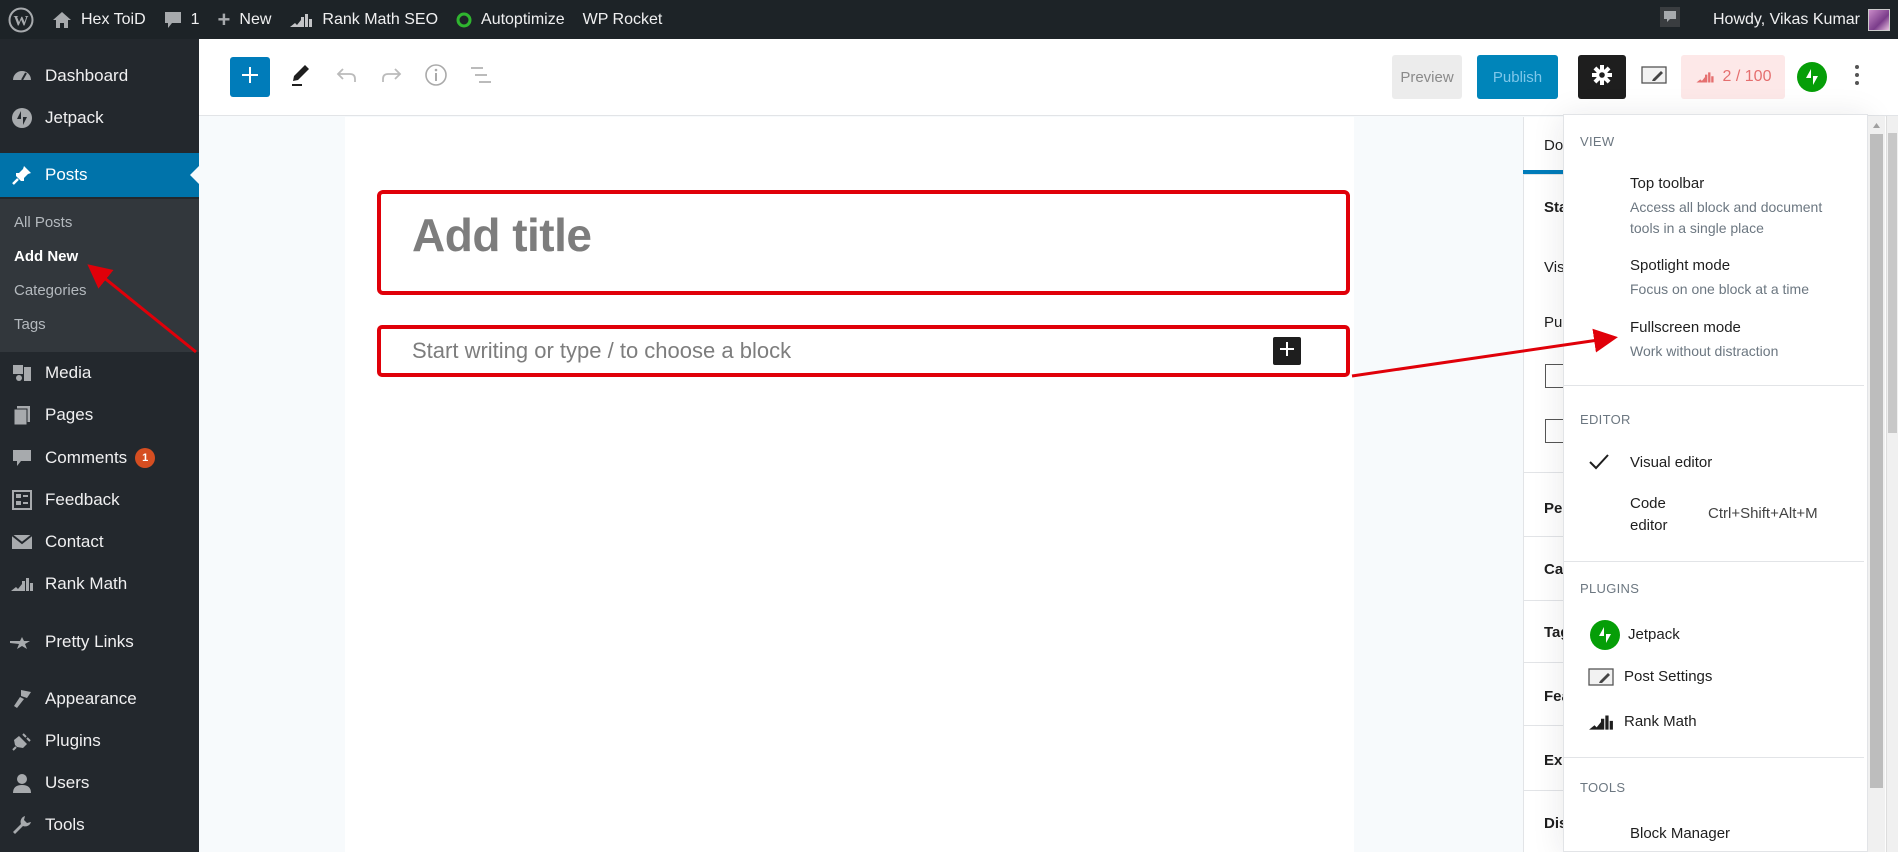  I want to click on menu-media: Media, so click(99, 373).